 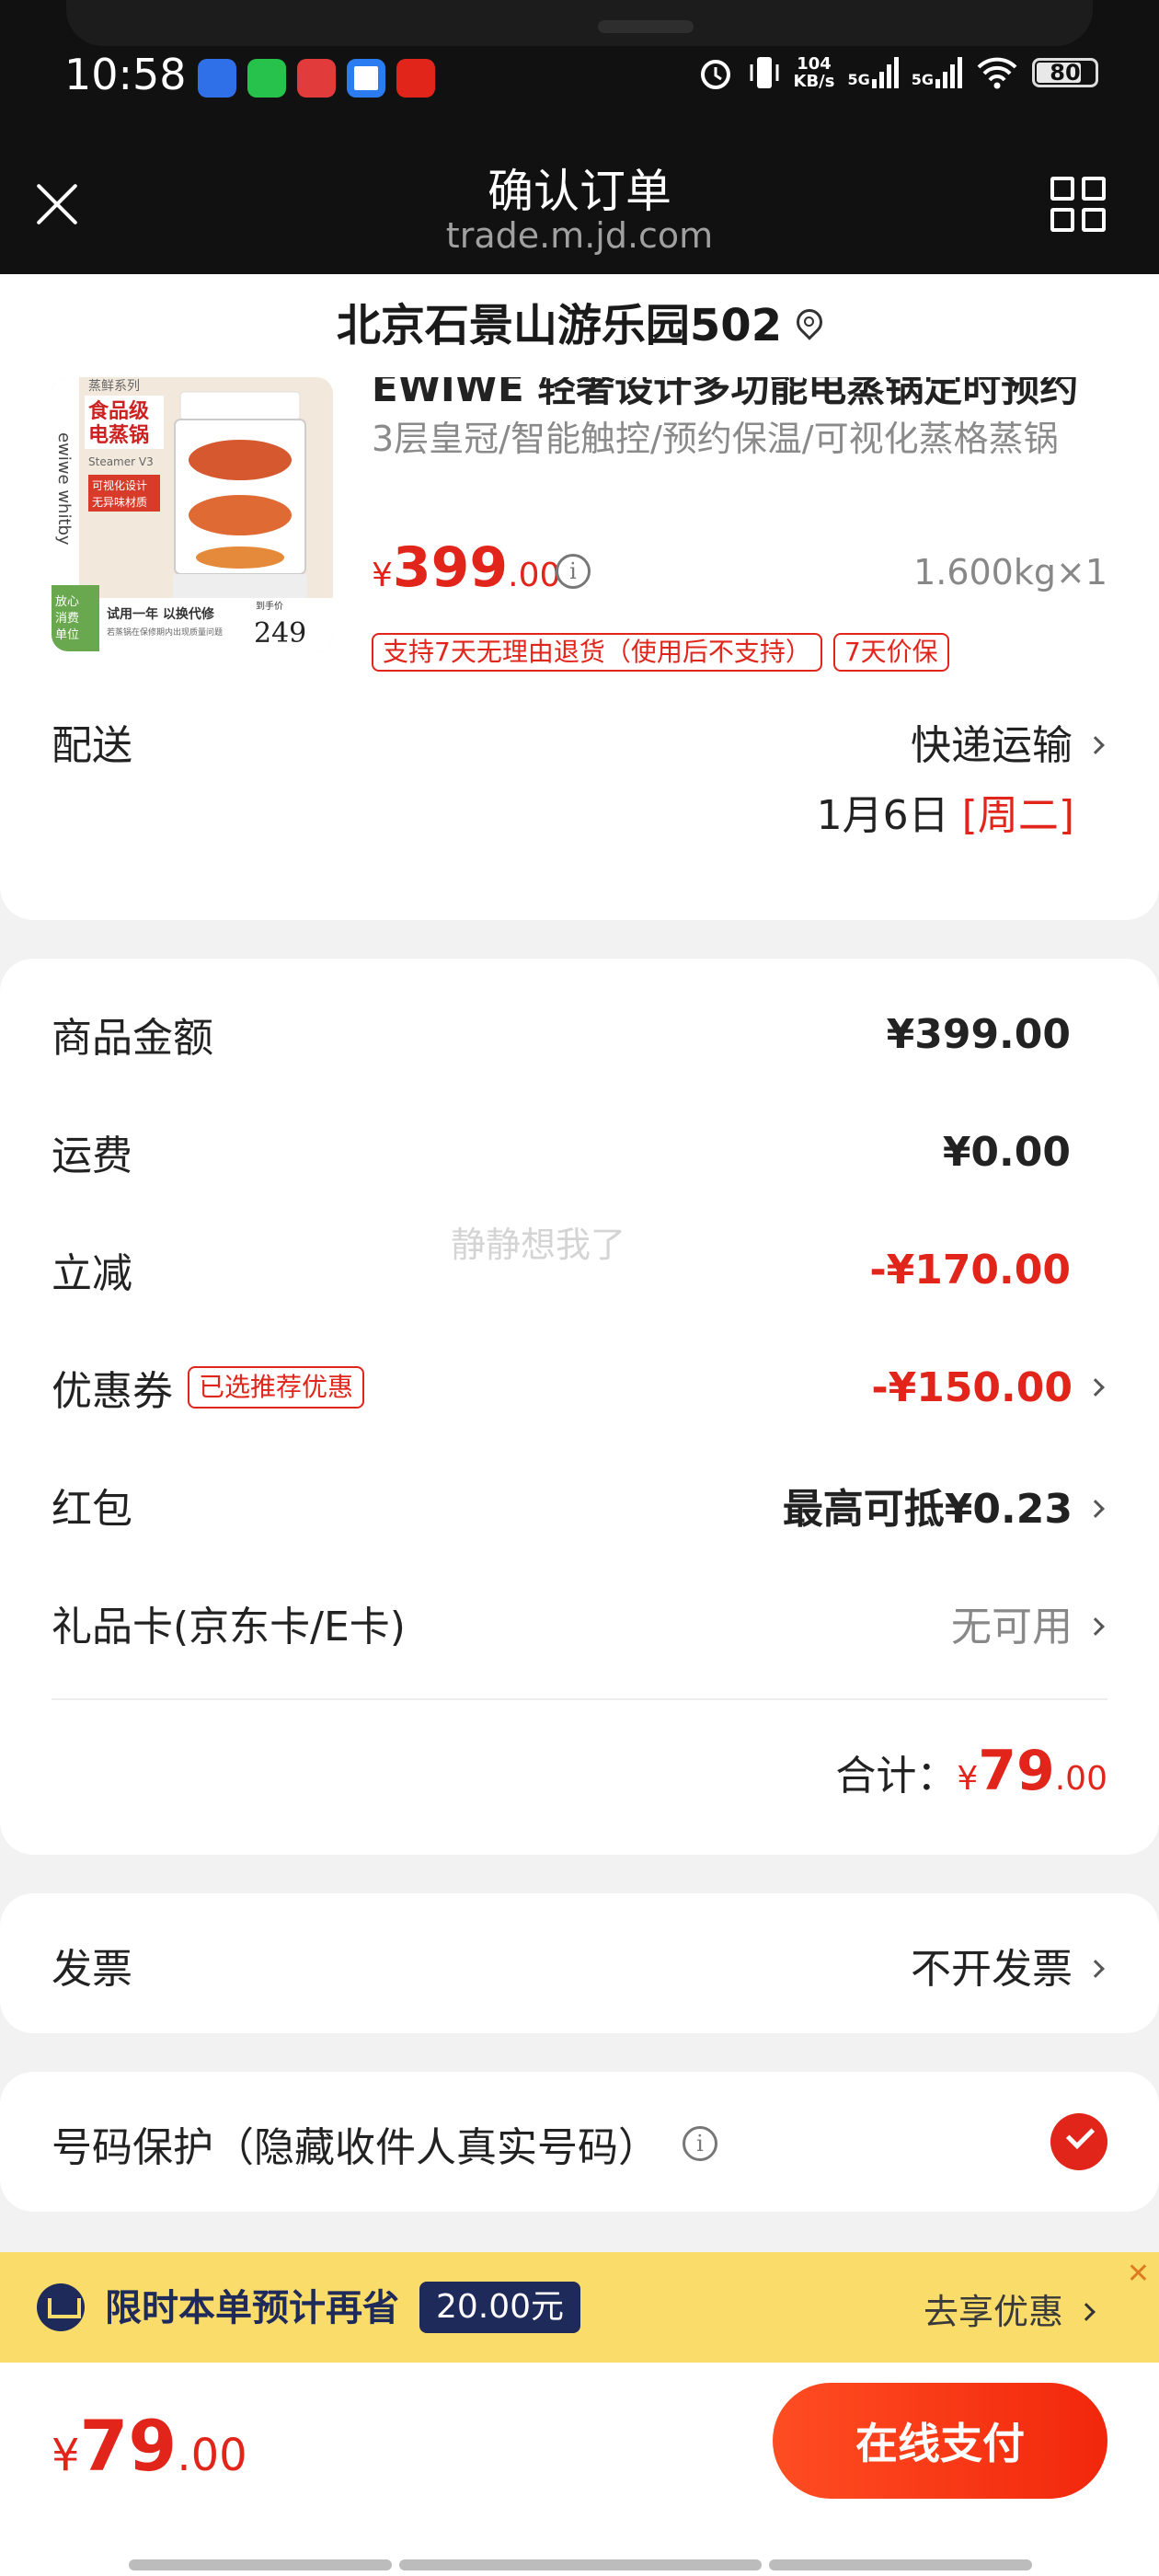 I want to click on discount-value: -¥170.00, so click(x=970, y=1270).